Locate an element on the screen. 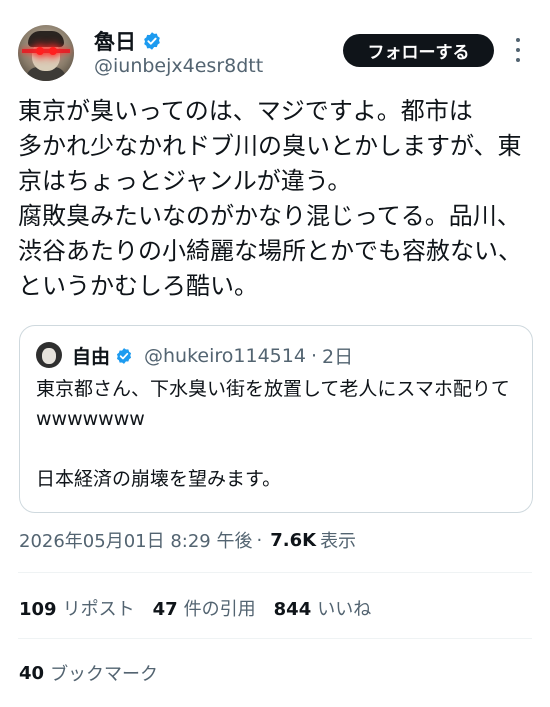 This screenshot has width=550, height=707. quoted-tweet-date: 2日 is located at coordinates (337, 355).